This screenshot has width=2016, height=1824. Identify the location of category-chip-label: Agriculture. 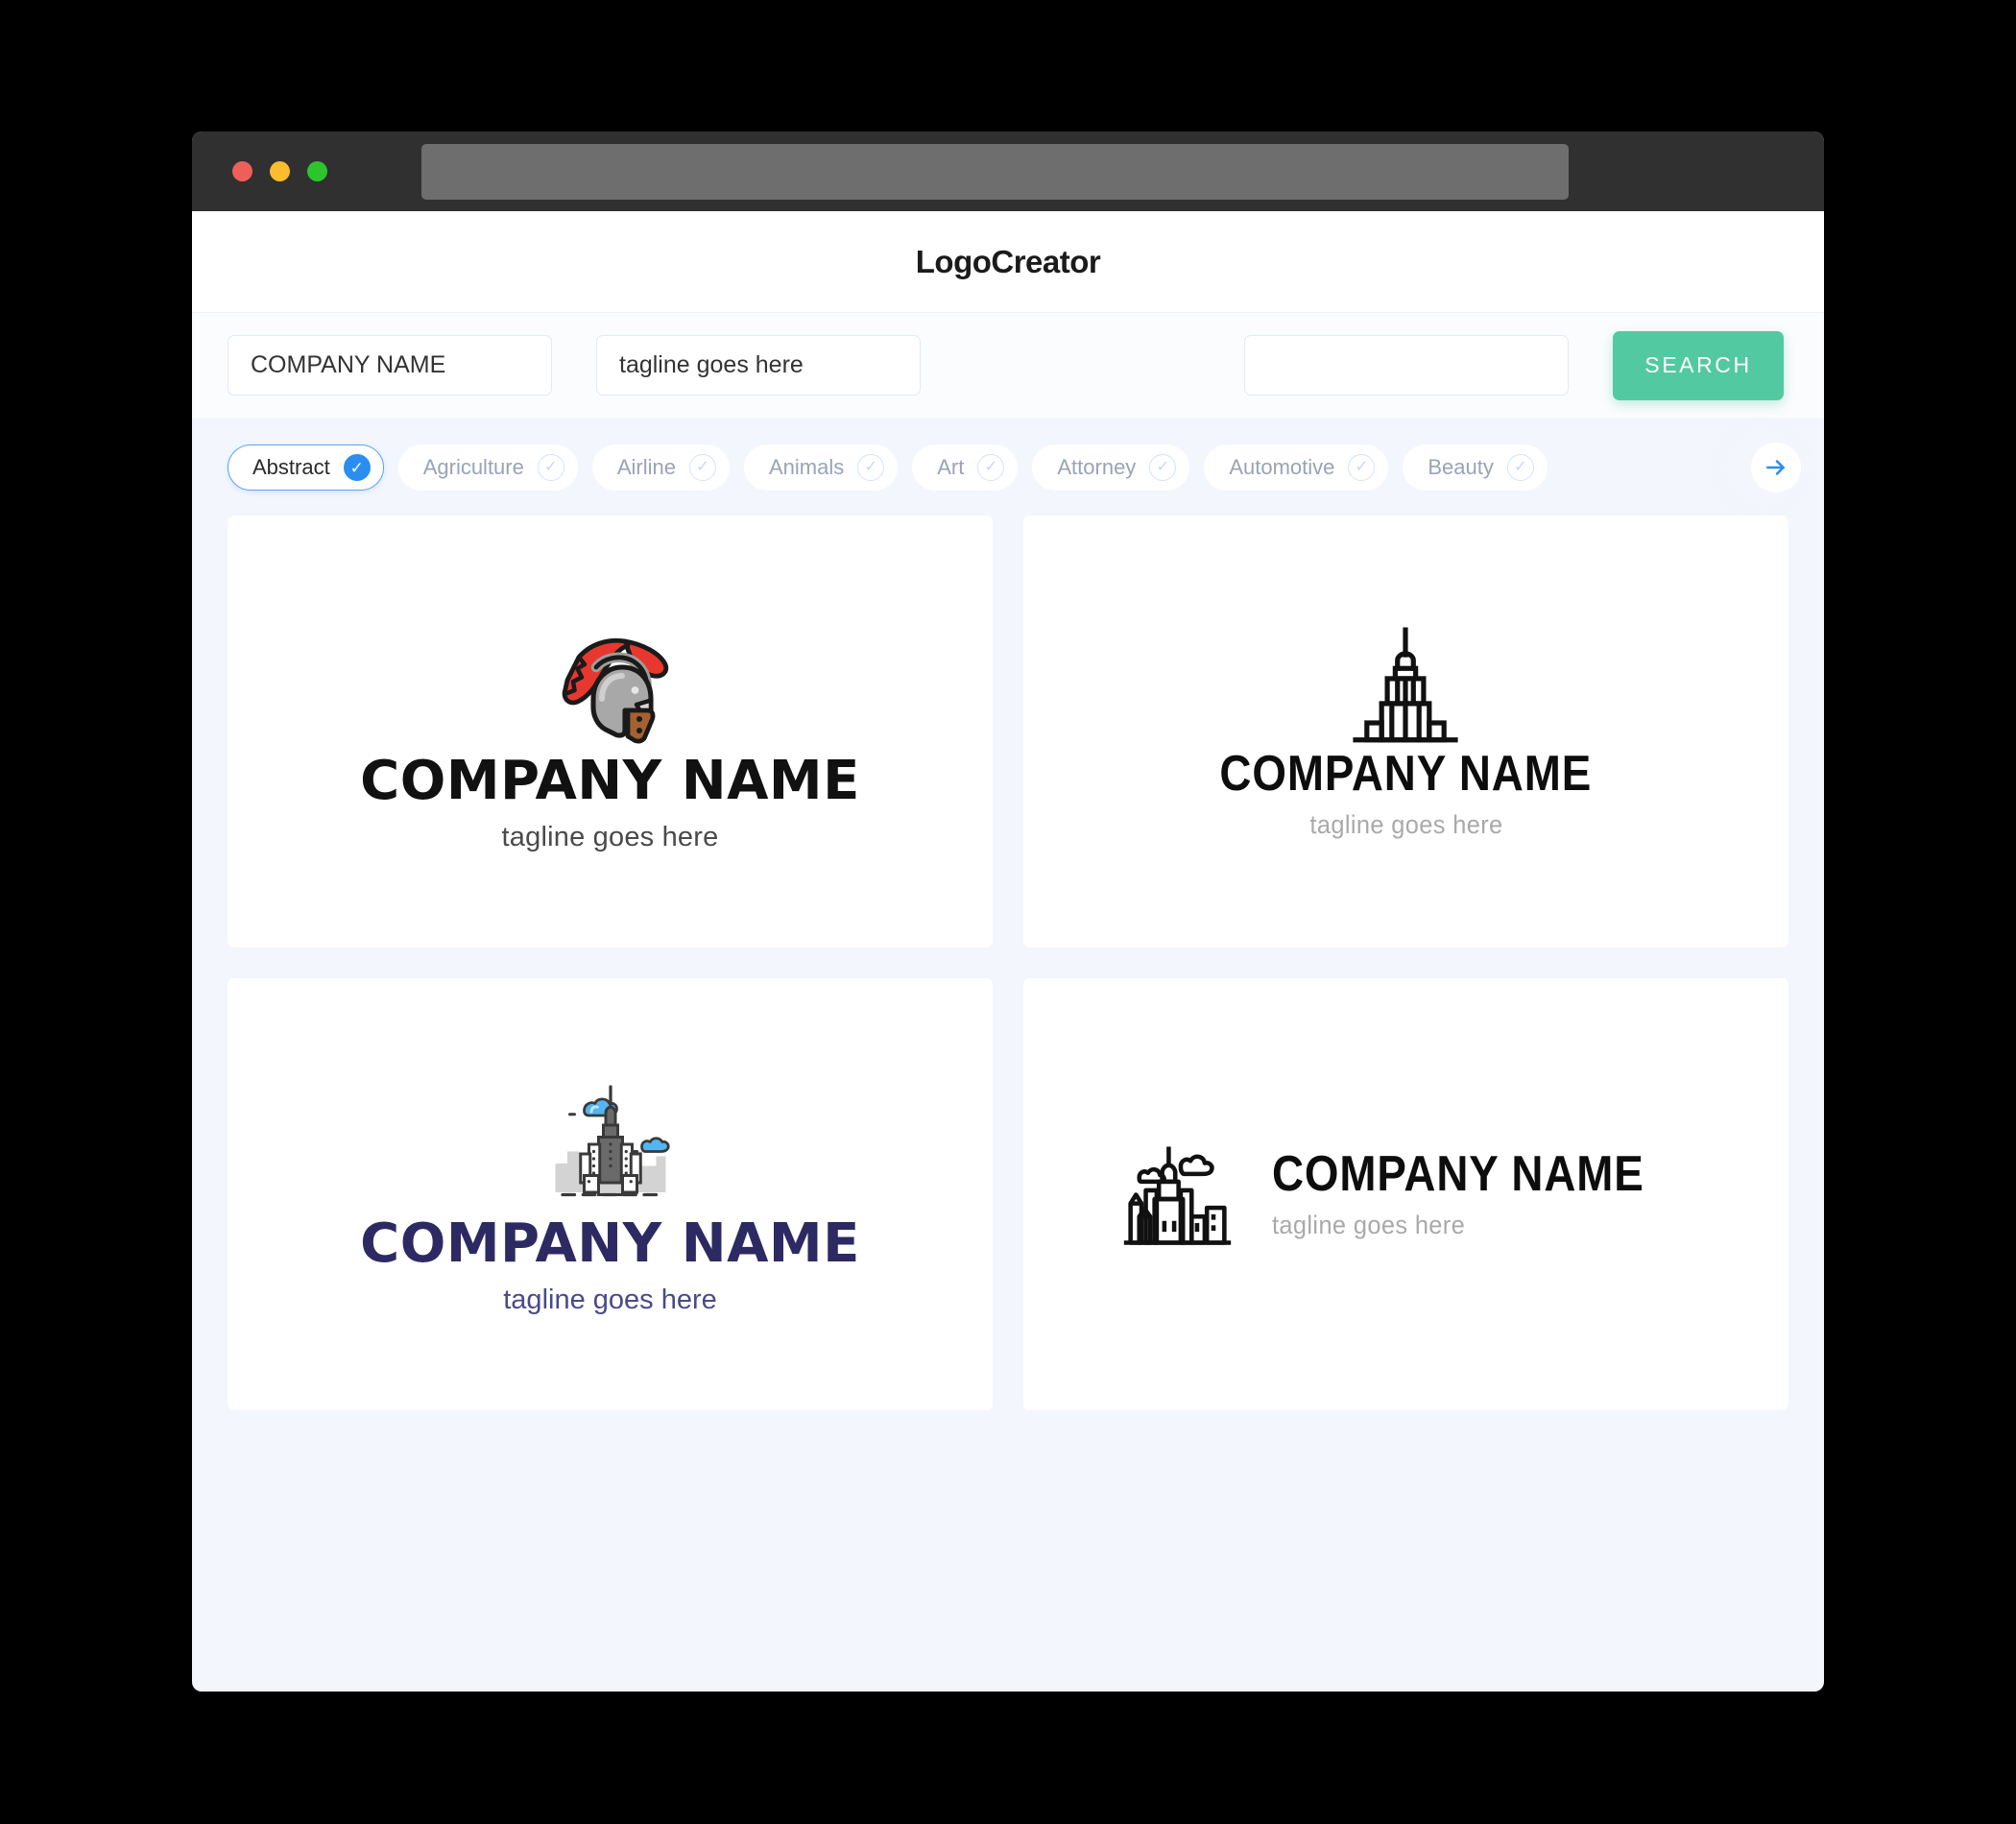
(473, 467).